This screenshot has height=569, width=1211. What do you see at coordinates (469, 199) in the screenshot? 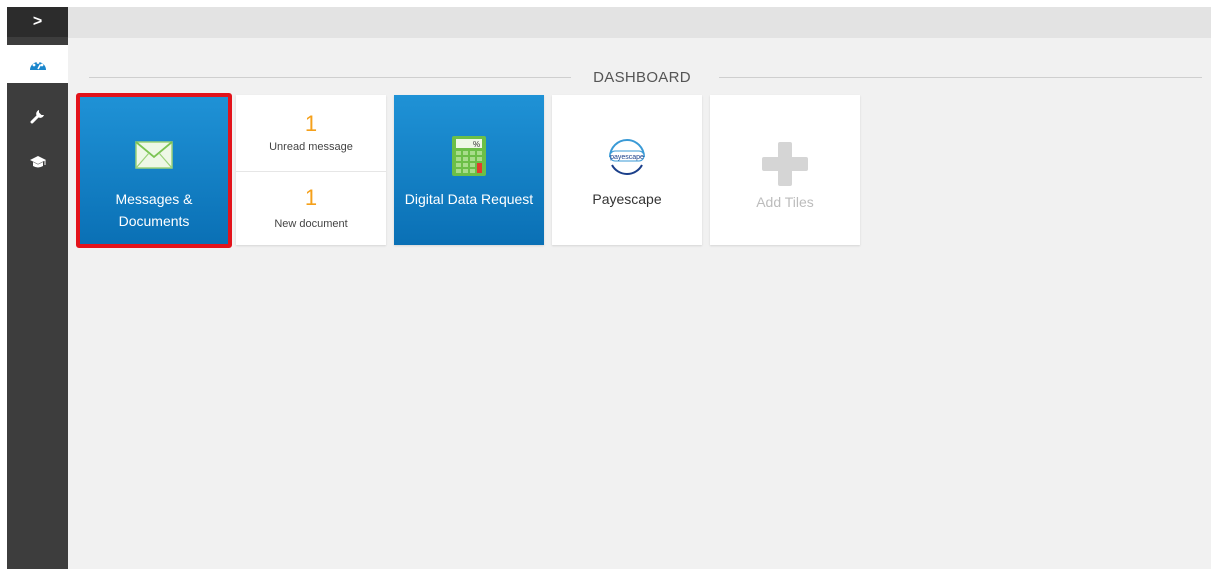
I see `digital-data-request-label: Digital Data Request` at bounding box center [469, 199].